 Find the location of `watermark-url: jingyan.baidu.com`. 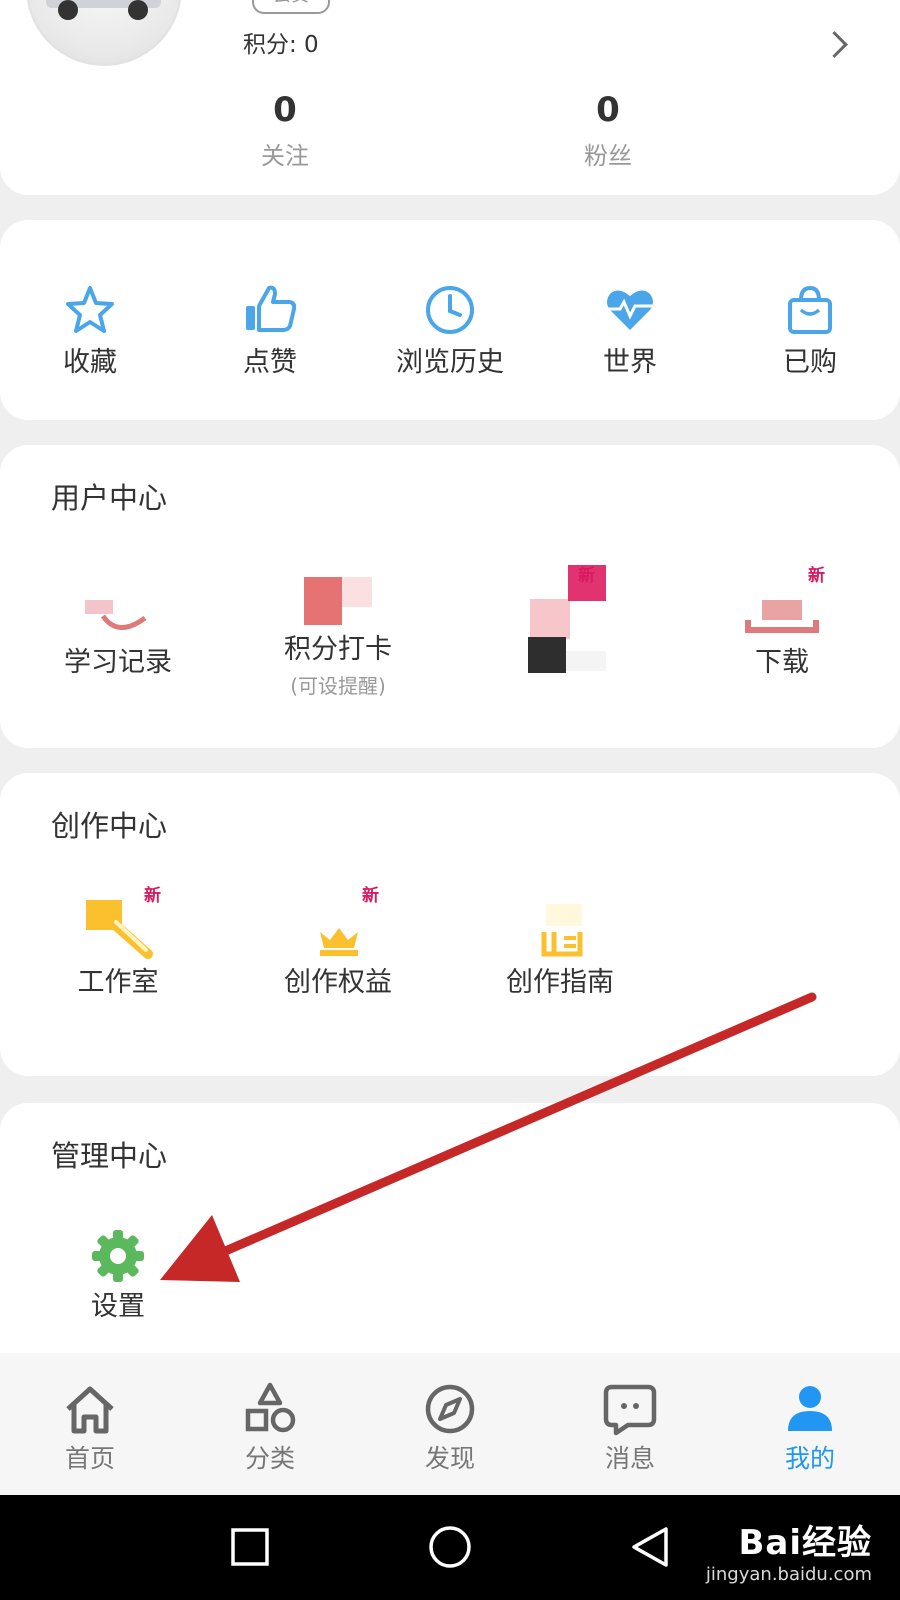

watermark-url: jingyan.baidu.com is located at coordinates (788, 1574).